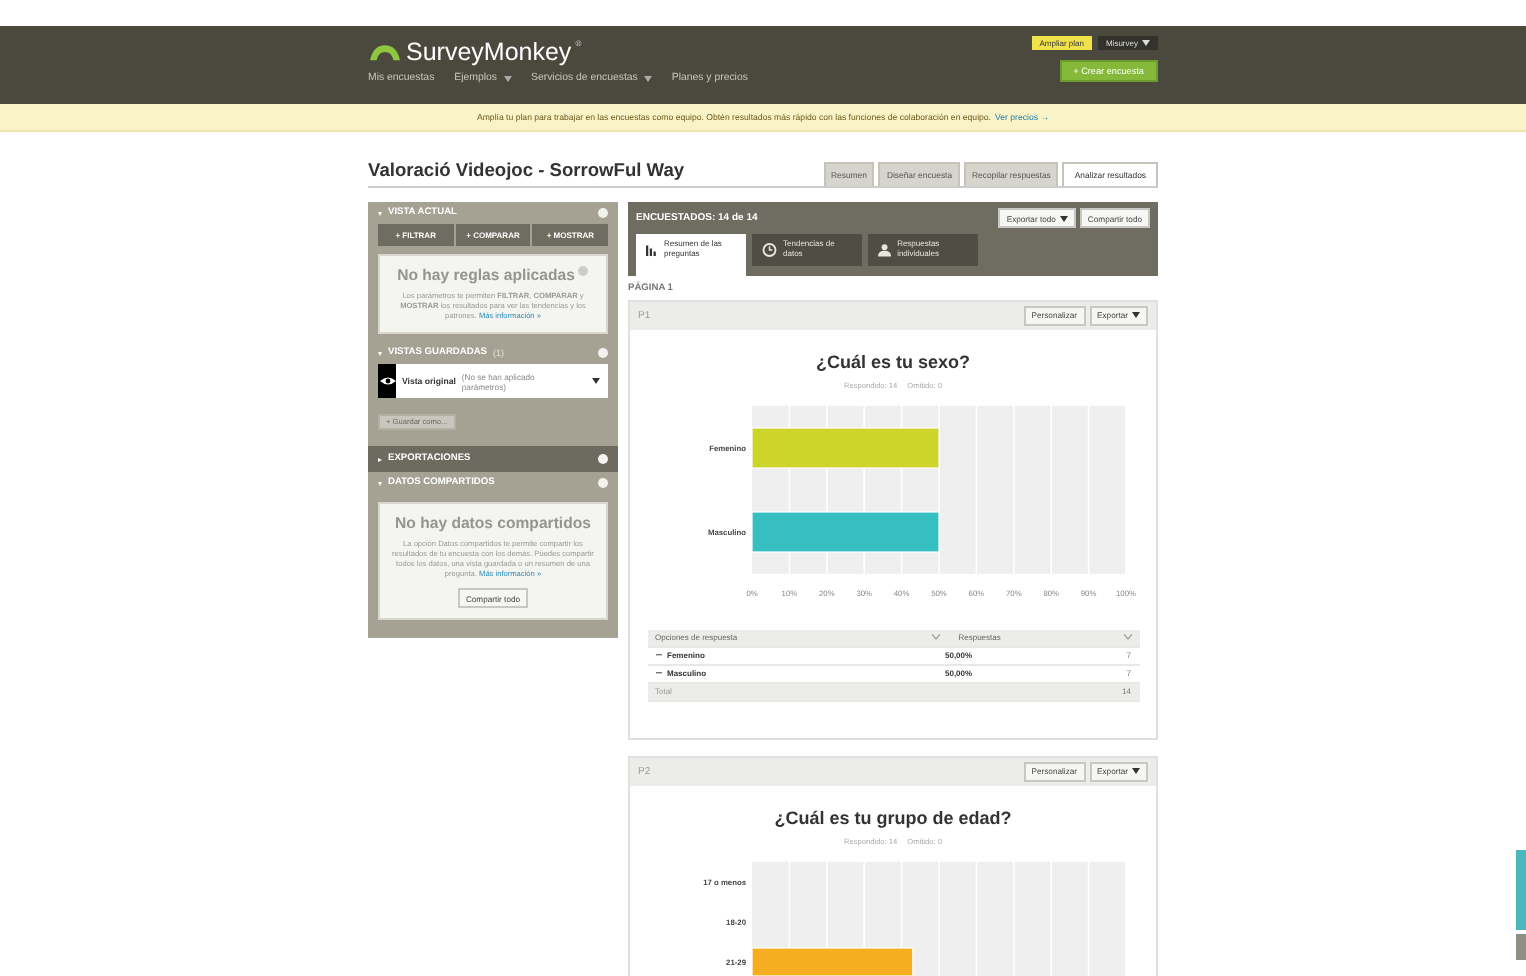 The width and height of the screenshot is (1526, 976). What do you see at coordinates (385, 52) in the screenshot?
I see `logo-icon` at bounding box center [385, 52].